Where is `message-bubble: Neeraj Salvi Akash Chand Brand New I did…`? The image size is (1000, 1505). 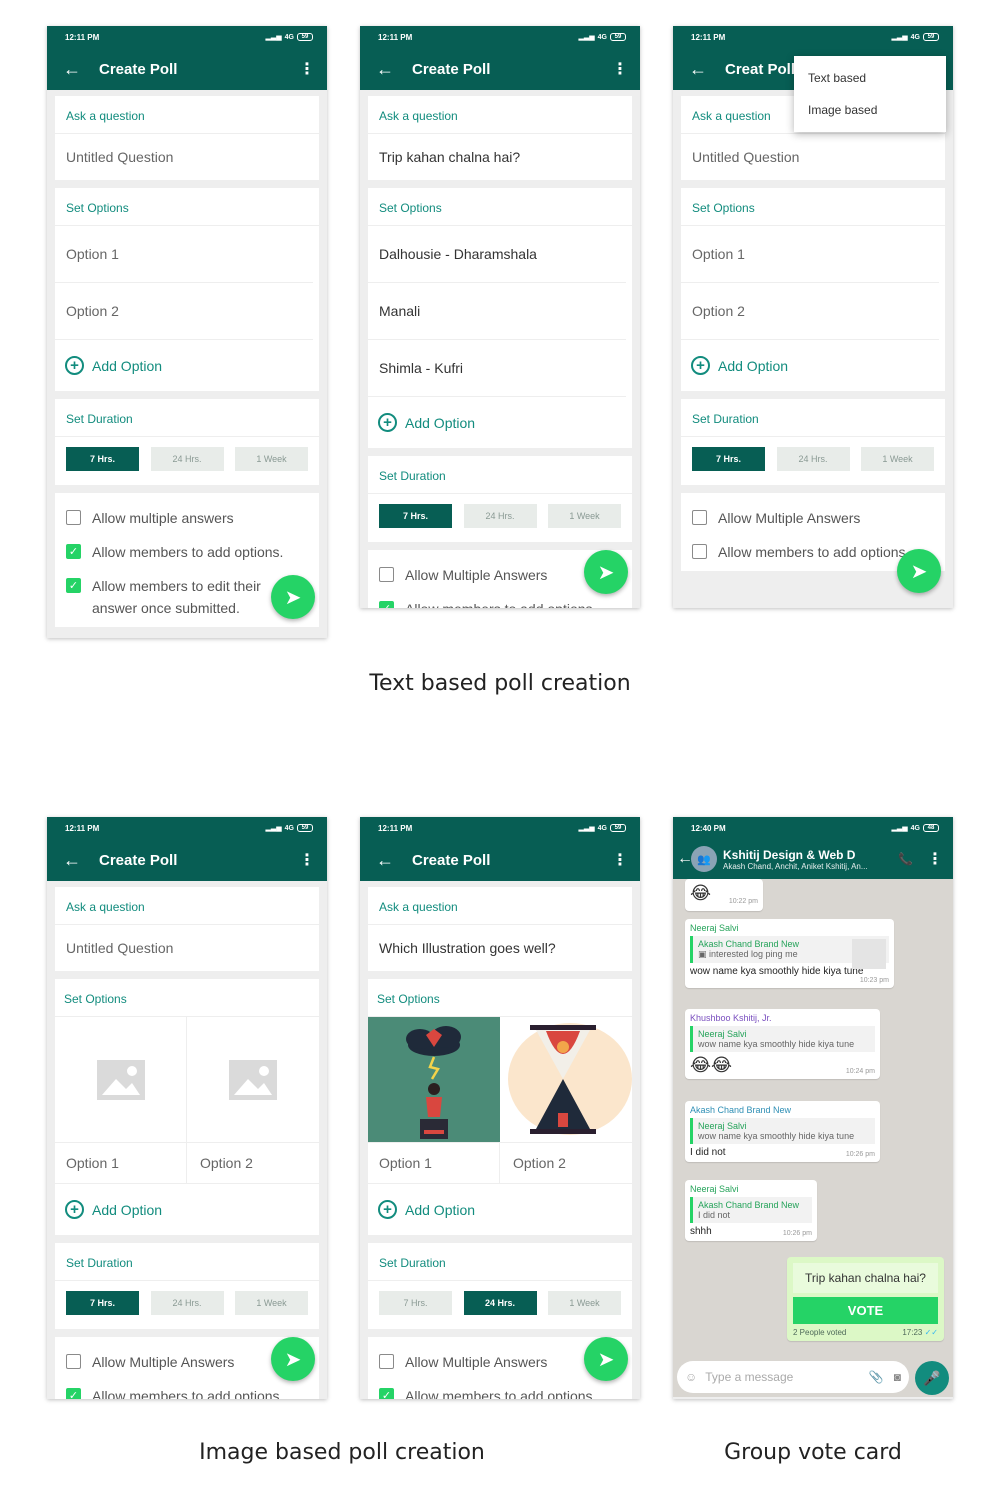
message-bubble: Neeraj Salvi Akash Chand Brand New I did… is located at coordinates (751, 1210).